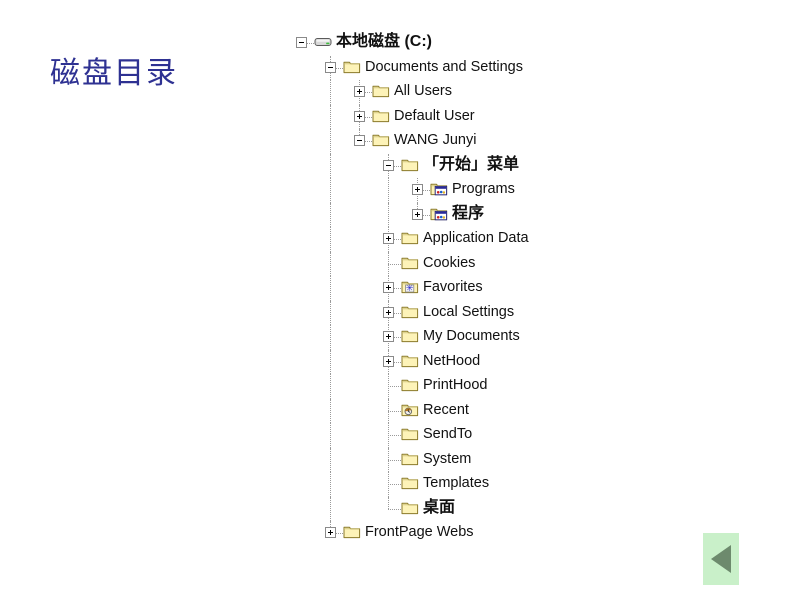 This screenshot has height=600, width=800. Describe the element at coordinates (469, 311) in the screenshot. I see `tree-node-label: Local Settings` at that location.